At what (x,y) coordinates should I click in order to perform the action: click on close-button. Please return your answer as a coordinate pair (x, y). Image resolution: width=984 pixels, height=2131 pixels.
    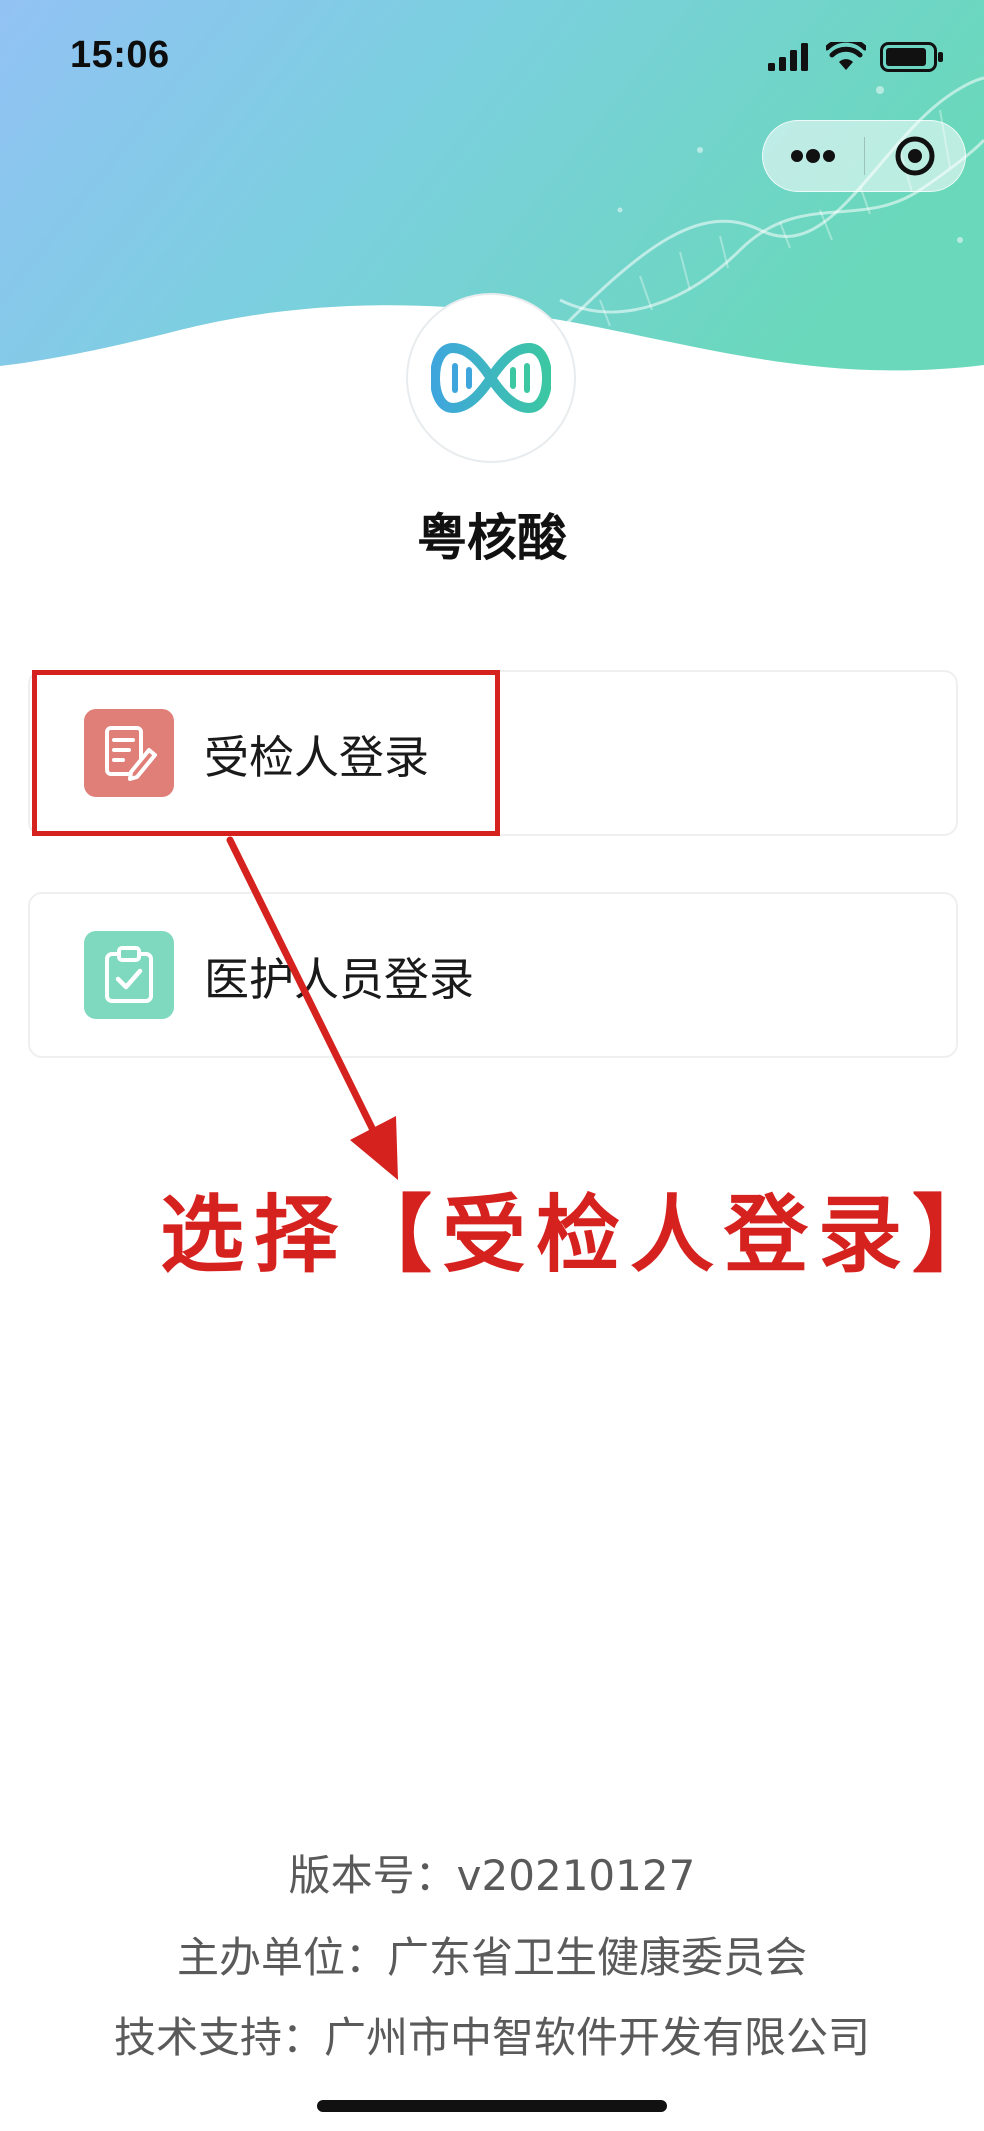
    Looking at the image, I should click on (915, 156).